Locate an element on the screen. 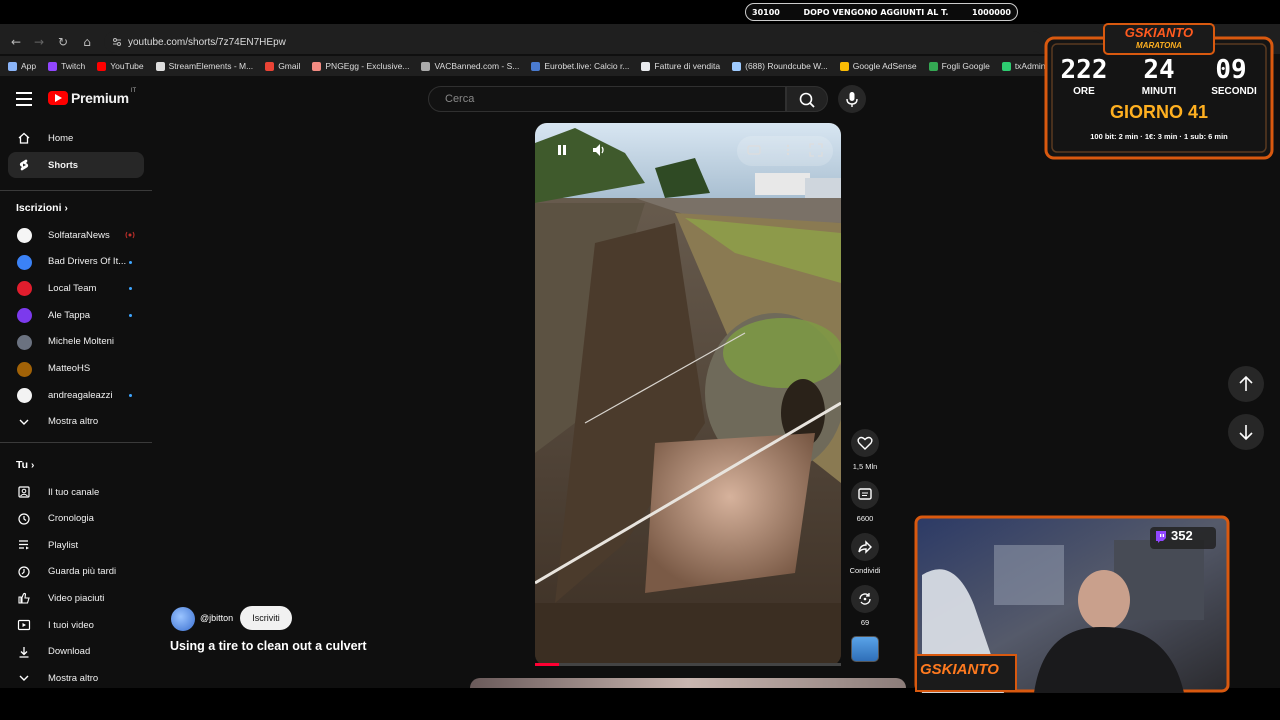 This screenshot has height=720, width=1280. bookmark-item: YouTube is located at coordinates (120, 66).